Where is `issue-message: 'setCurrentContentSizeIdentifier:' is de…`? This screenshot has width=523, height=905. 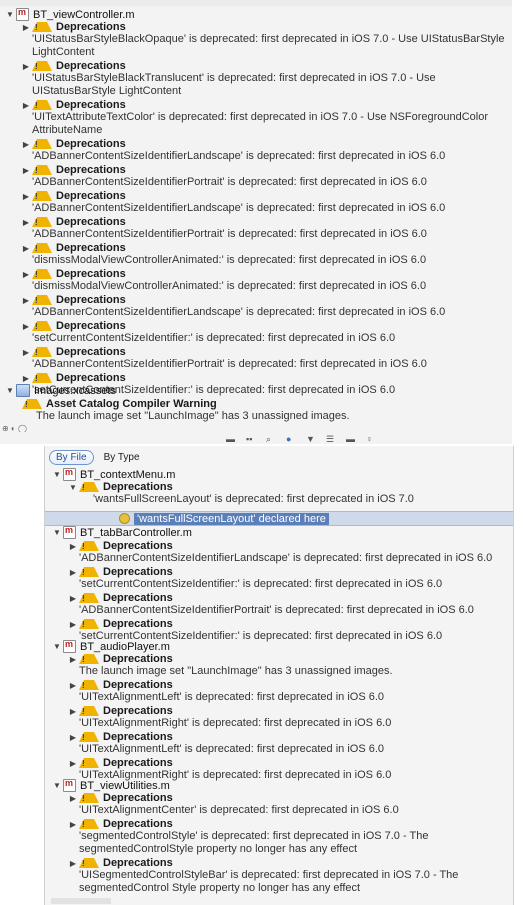
issue-message: 'setCurrentContentSizeIdentifier:' is de… is located at coordinates (261, 584).